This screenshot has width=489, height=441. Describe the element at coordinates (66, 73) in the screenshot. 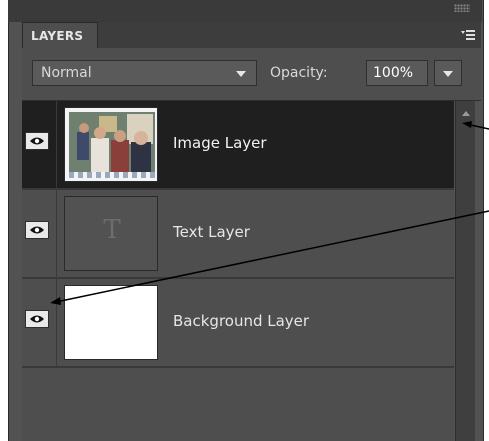

I see `blend-mode-value: Normal` at that location.